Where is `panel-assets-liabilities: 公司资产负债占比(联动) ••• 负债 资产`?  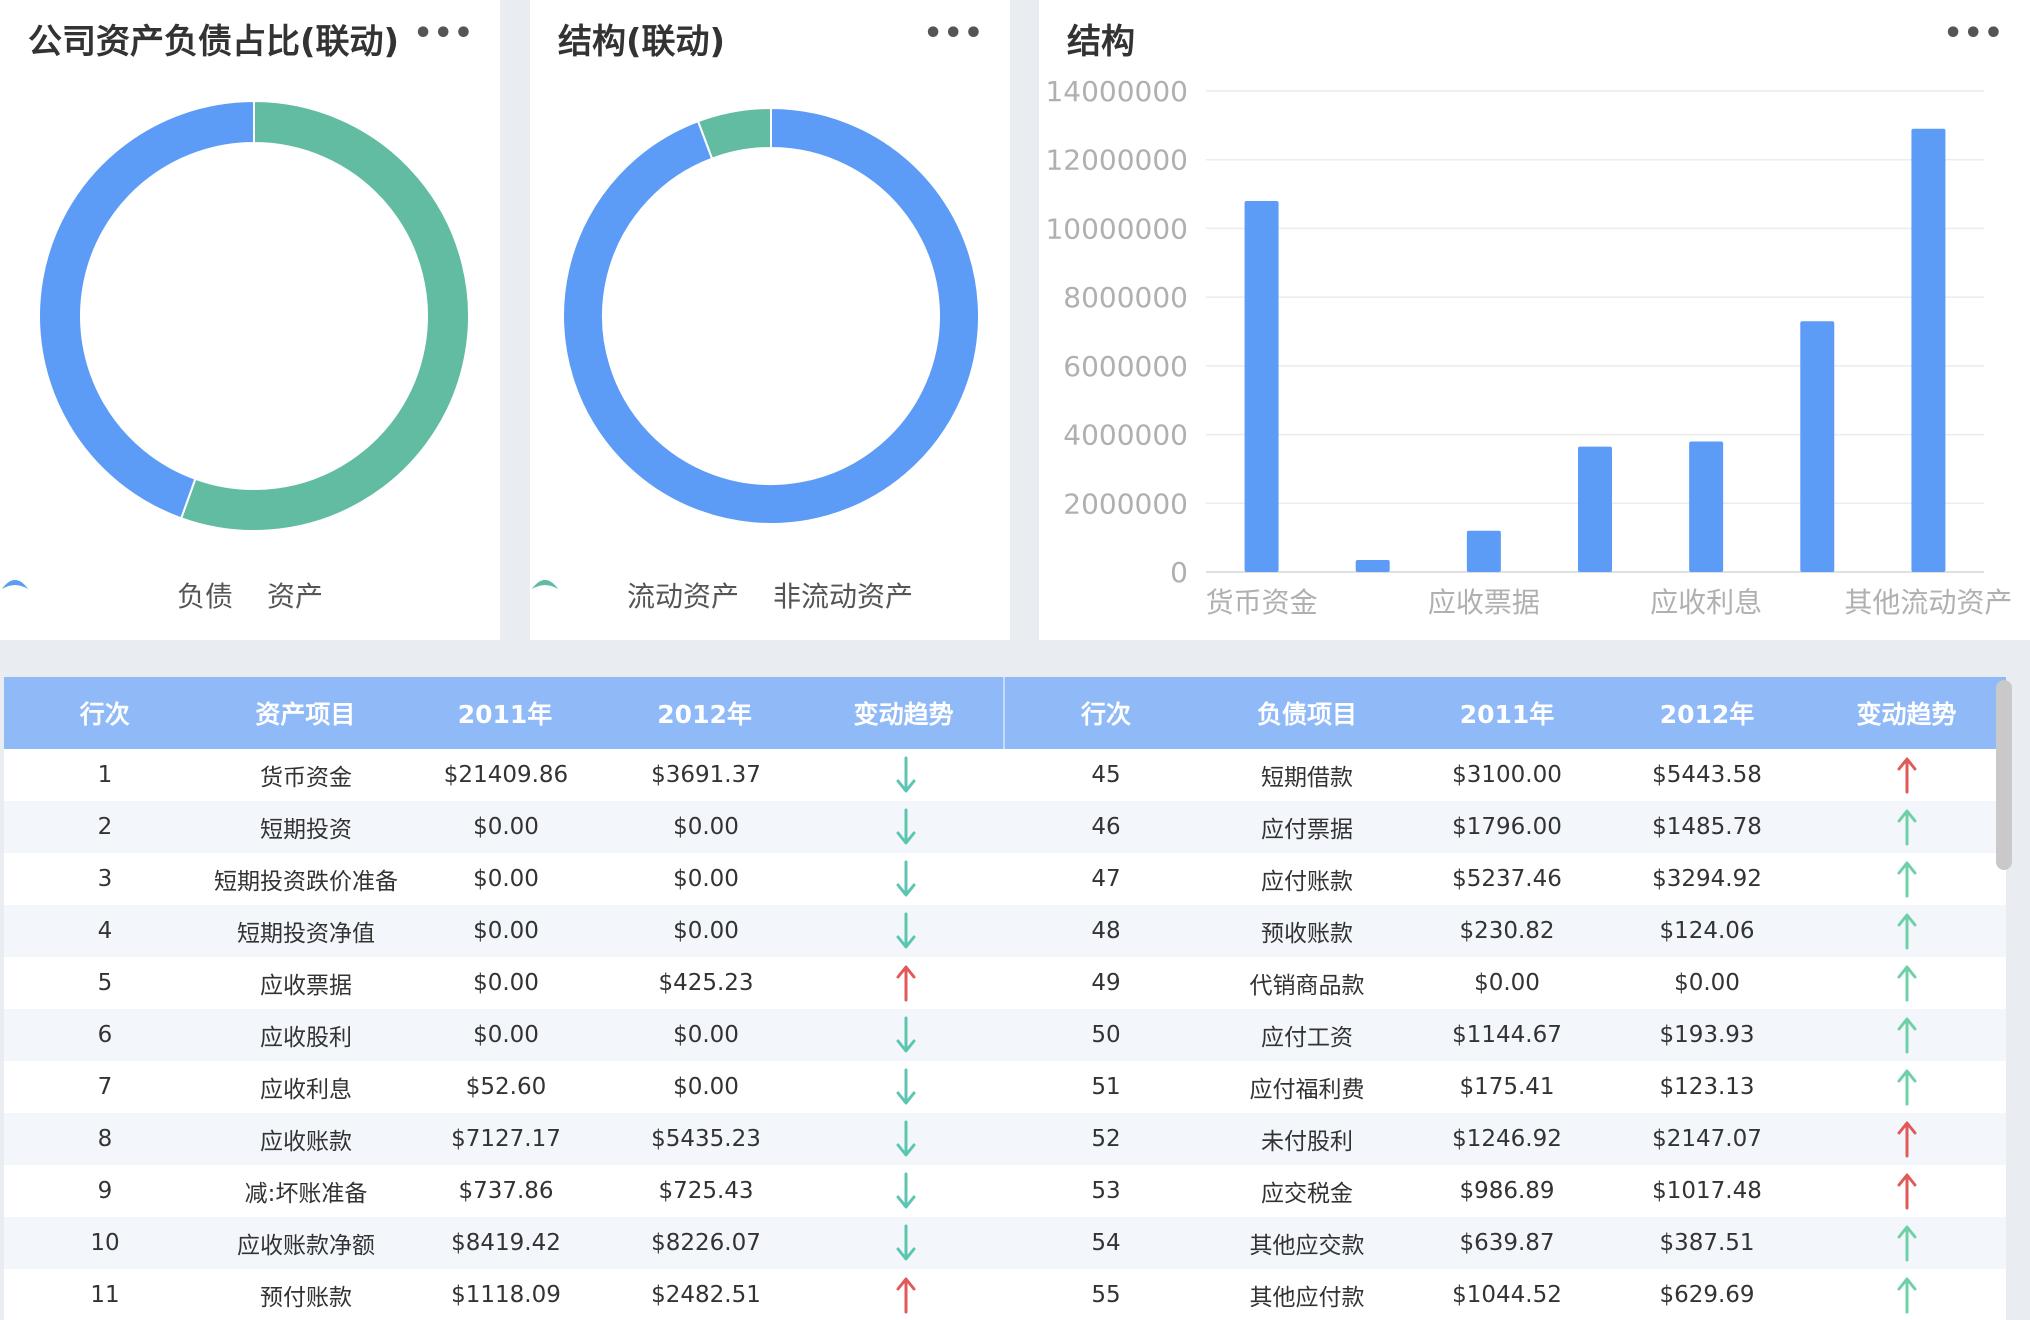
panel-assets-liabilities: 公司资产负债占比(联动) ••• 负债 资产 is located at coordinates (250, 320).